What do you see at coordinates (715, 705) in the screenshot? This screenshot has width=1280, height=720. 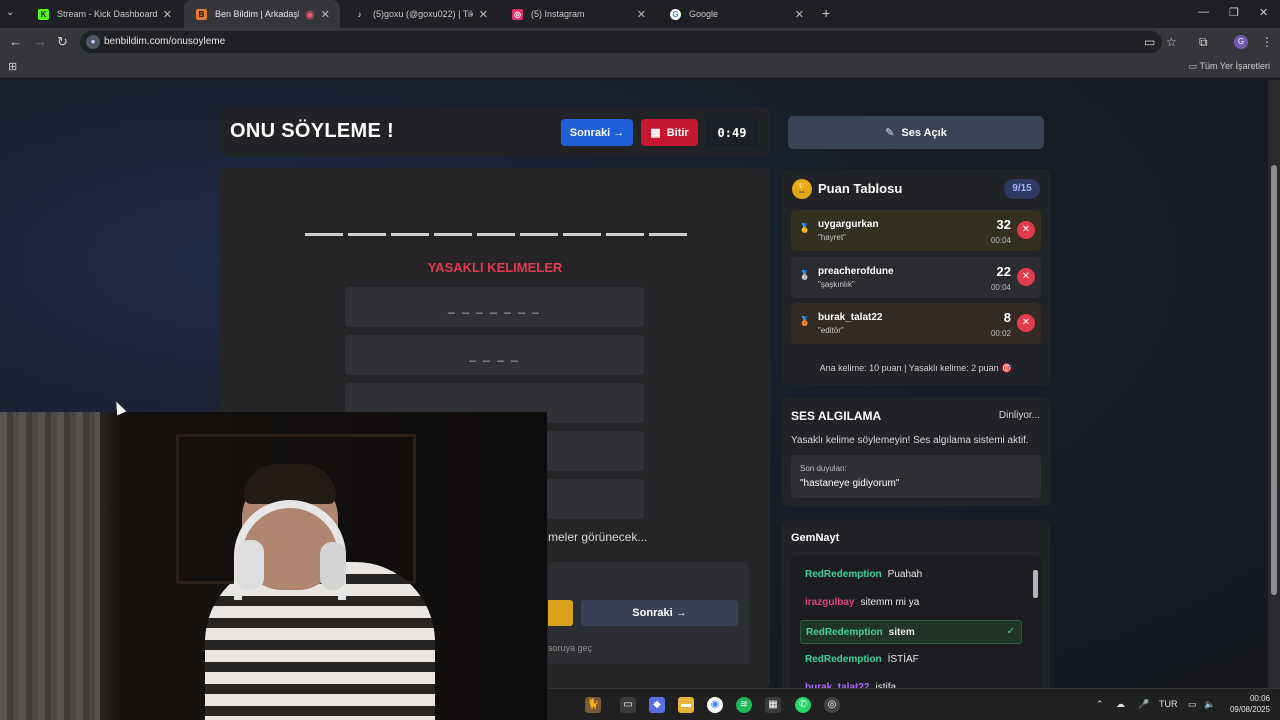 I see `chrome-icon: ◉` at bounding box center [715, 705].